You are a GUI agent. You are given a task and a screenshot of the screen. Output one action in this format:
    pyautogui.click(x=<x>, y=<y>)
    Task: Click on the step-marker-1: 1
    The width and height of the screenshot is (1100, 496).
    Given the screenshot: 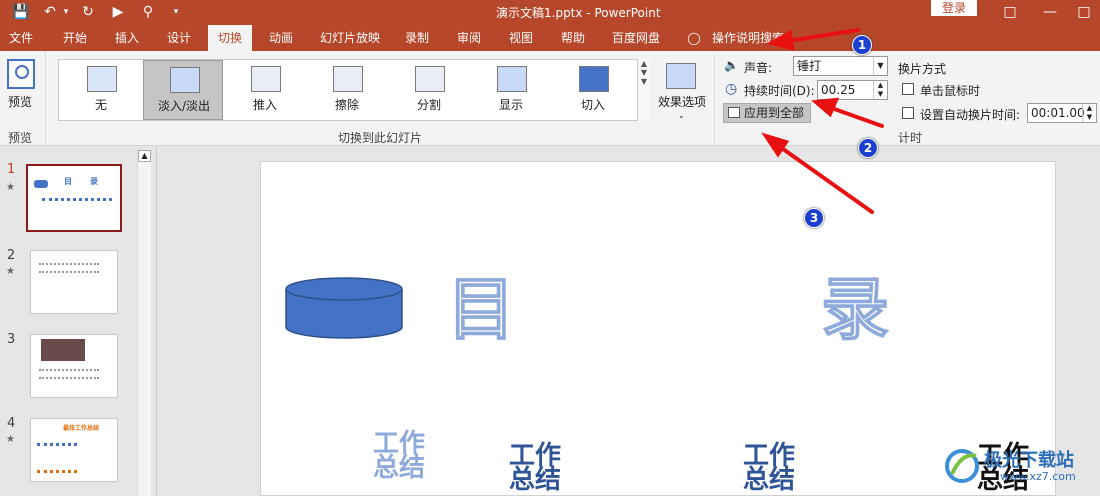 What is the action you would take?
    pyautogui.click(x=862, y=45)
    